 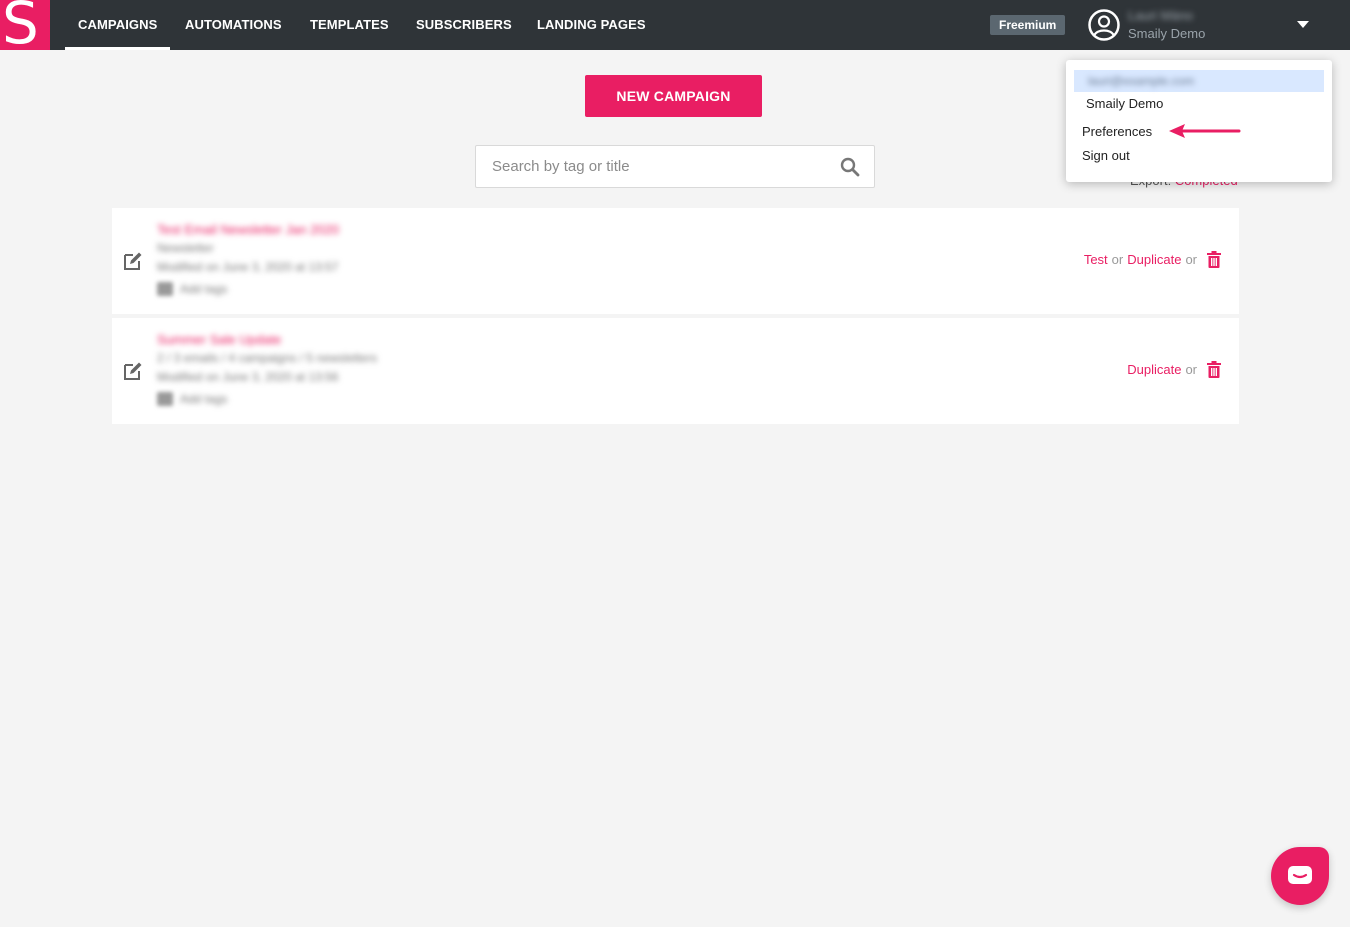 I want to click on chat-icon, so click(x=1300, y=875).